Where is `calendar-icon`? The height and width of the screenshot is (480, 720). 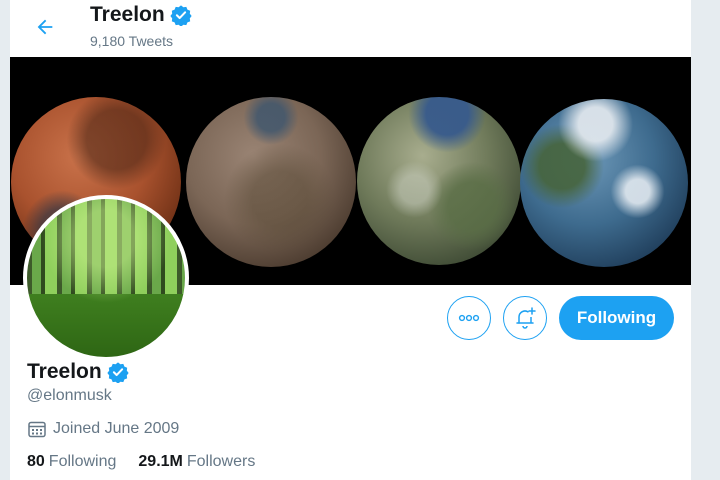
calendar-icon is located at coordinates (37, 429).